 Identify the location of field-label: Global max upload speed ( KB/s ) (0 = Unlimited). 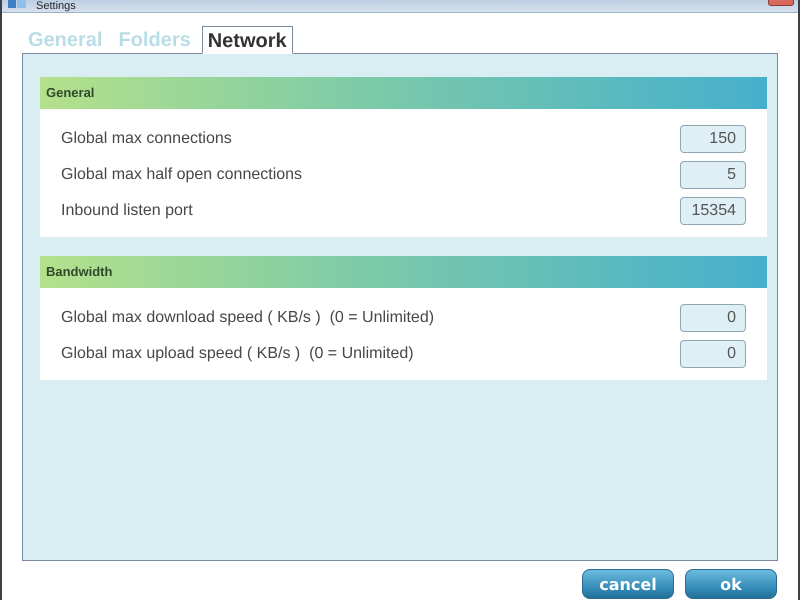
(237, 354).